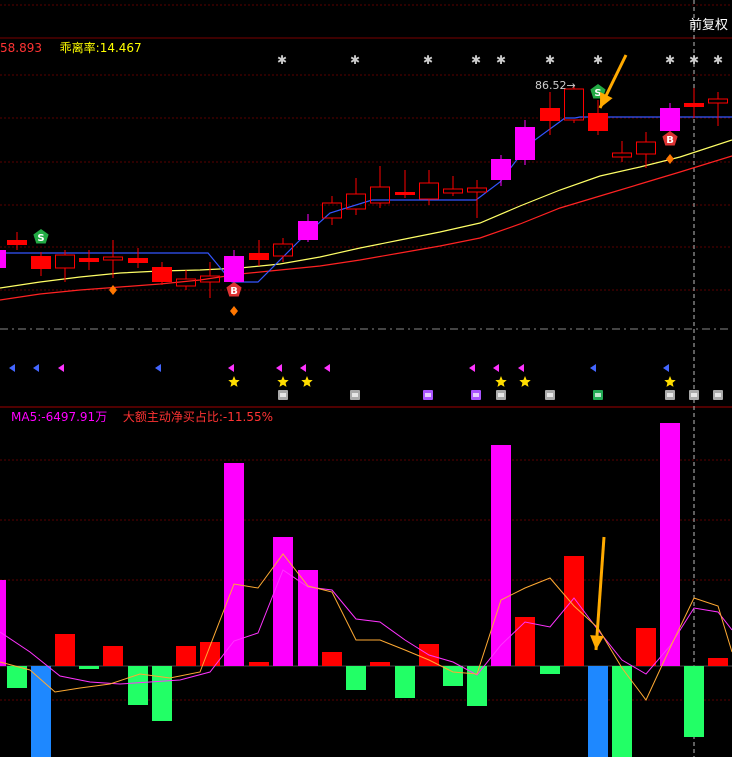  What do you see at coordinates (708, 23) in the screenshot?
I see `adjustment-mode-label: 前复权` at bounding box center [708, 23].